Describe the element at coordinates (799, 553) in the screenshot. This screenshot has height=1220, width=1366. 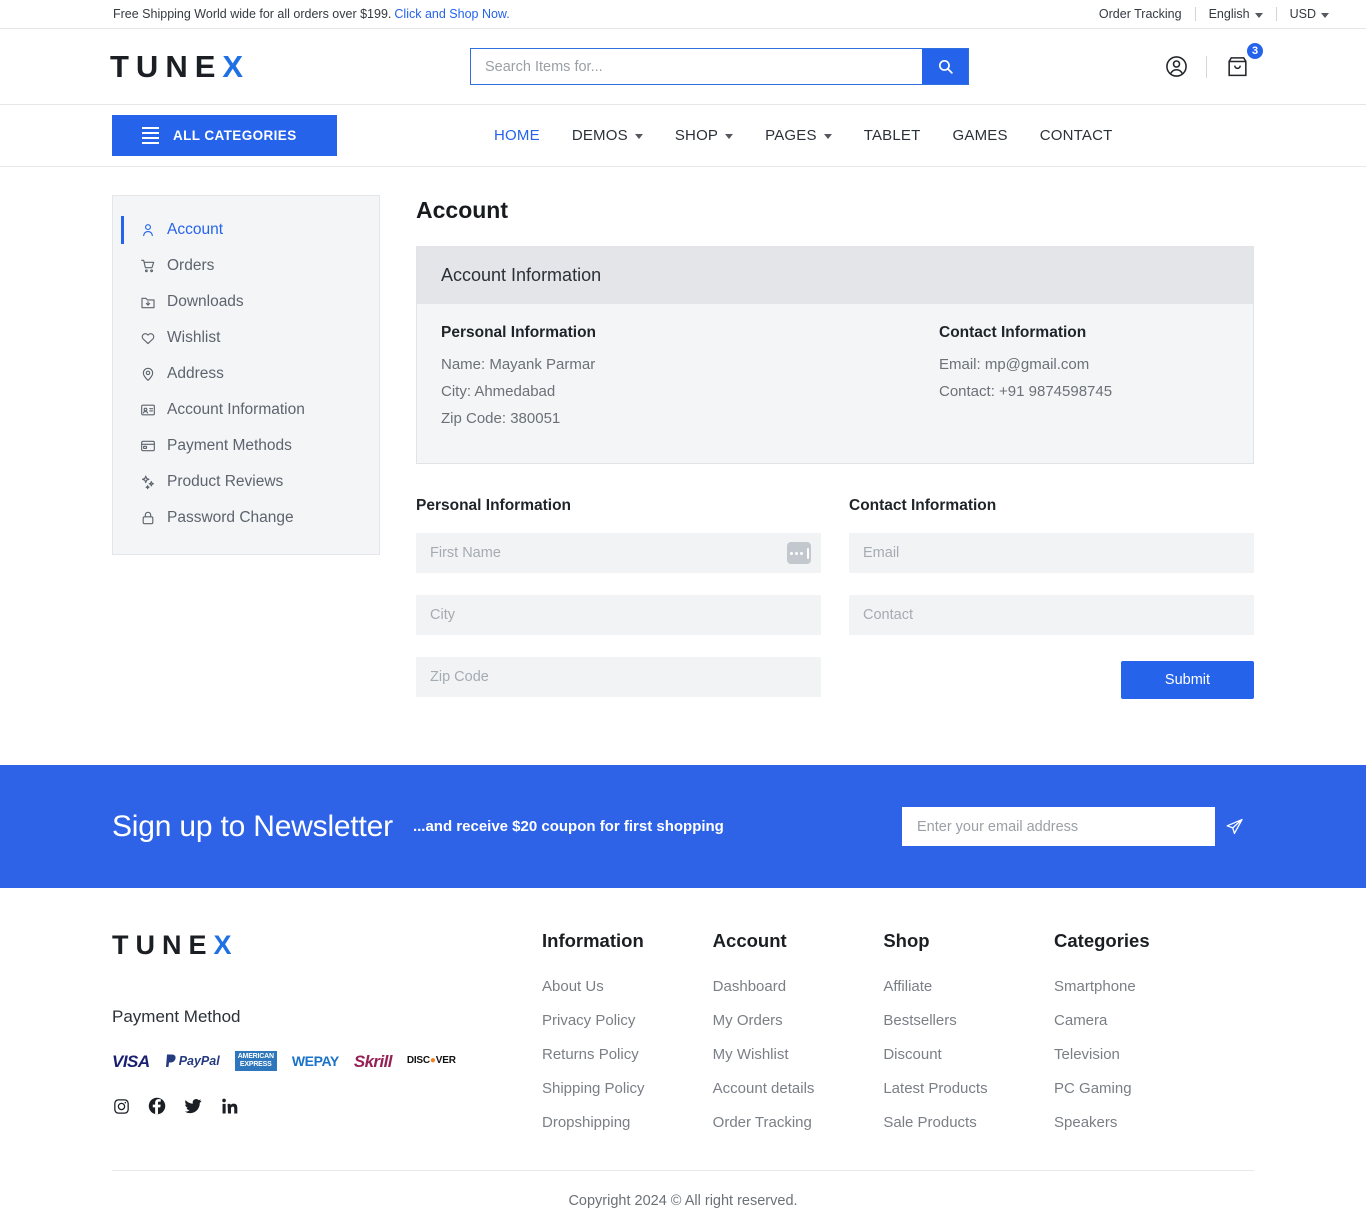
I see `autofill-suggestion-icon` at that location.